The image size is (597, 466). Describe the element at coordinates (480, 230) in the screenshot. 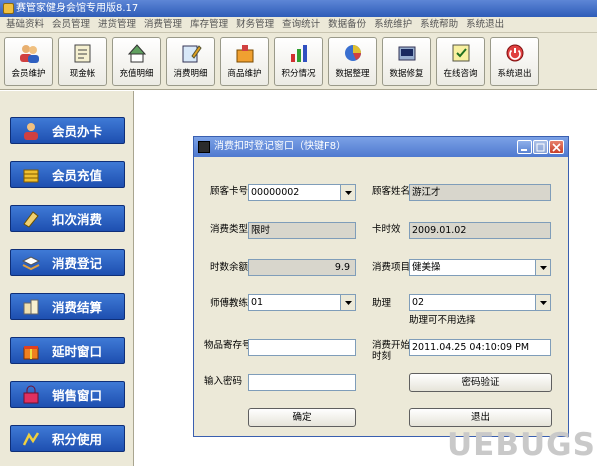

I see `card-validity-field: 2009.01.02` at that location.